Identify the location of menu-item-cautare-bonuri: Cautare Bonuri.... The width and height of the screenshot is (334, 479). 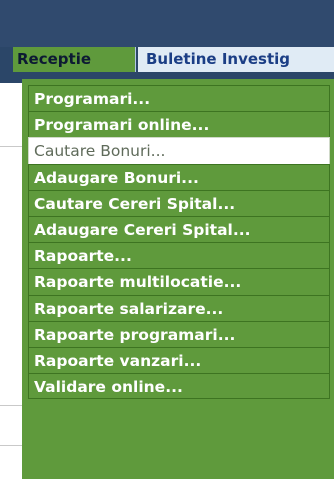
(179, 150).